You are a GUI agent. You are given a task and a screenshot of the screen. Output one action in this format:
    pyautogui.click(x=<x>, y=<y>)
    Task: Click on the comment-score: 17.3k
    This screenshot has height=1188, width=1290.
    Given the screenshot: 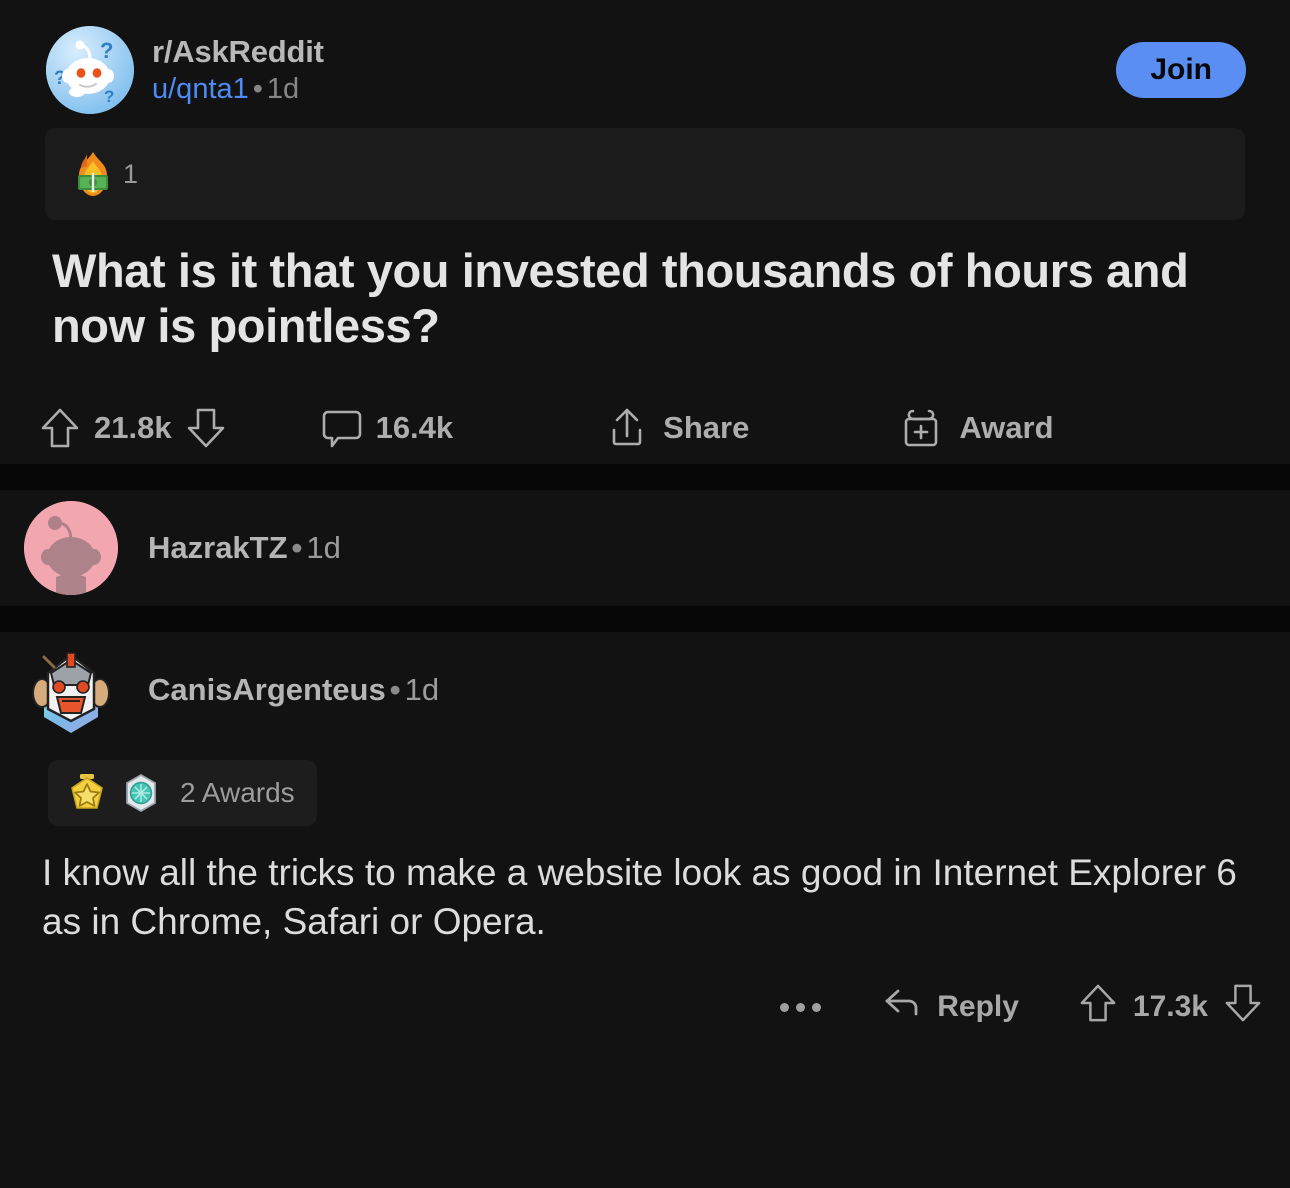 What is the action you would take?
    pyautogui.click(x=1170, y=1007)
    